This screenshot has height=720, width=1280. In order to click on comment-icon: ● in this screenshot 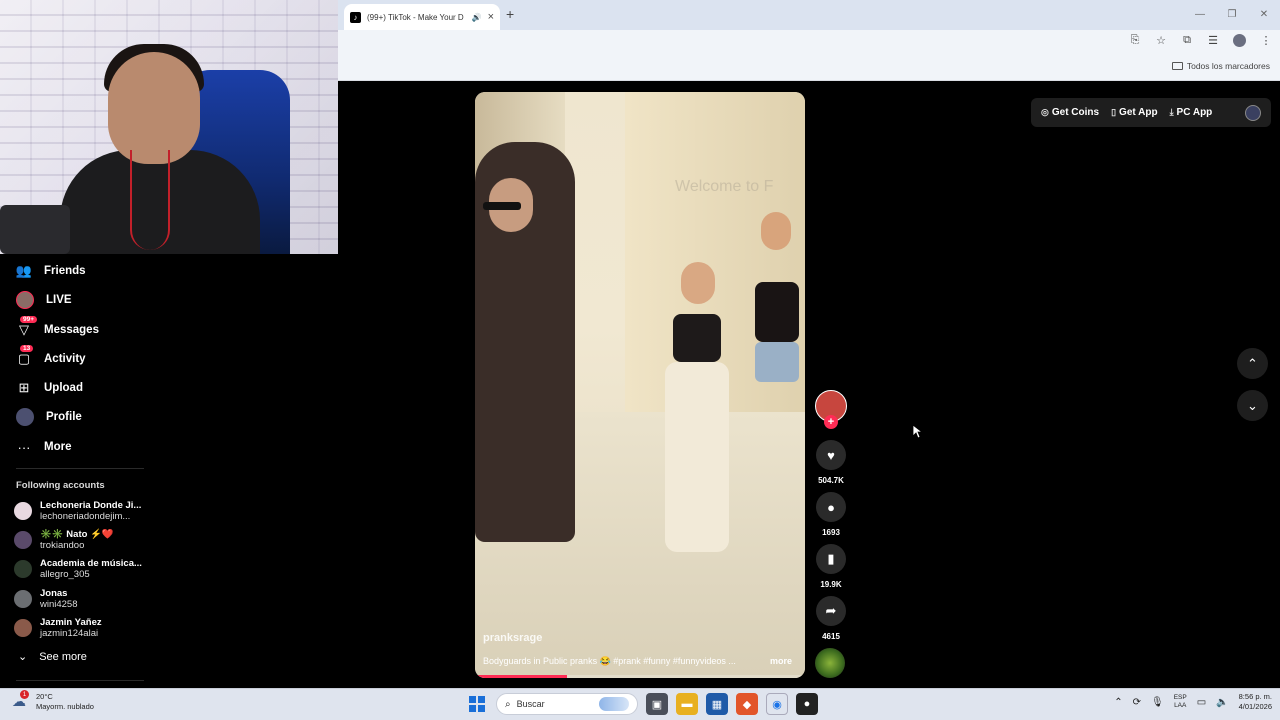, I will do `click(831, 507)`.